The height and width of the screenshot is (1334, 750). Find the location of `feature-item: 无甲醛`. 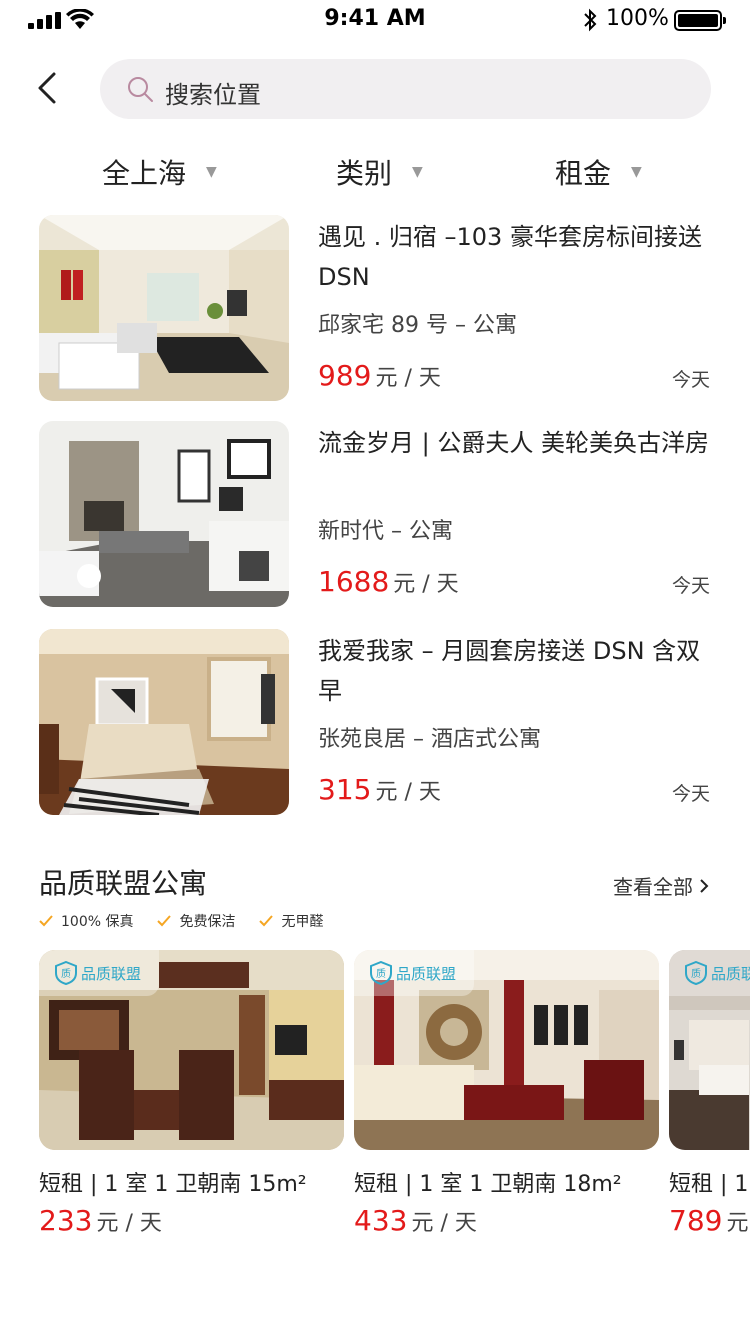

feature-item: 无甲醛 is located at coordinates (291, 921).